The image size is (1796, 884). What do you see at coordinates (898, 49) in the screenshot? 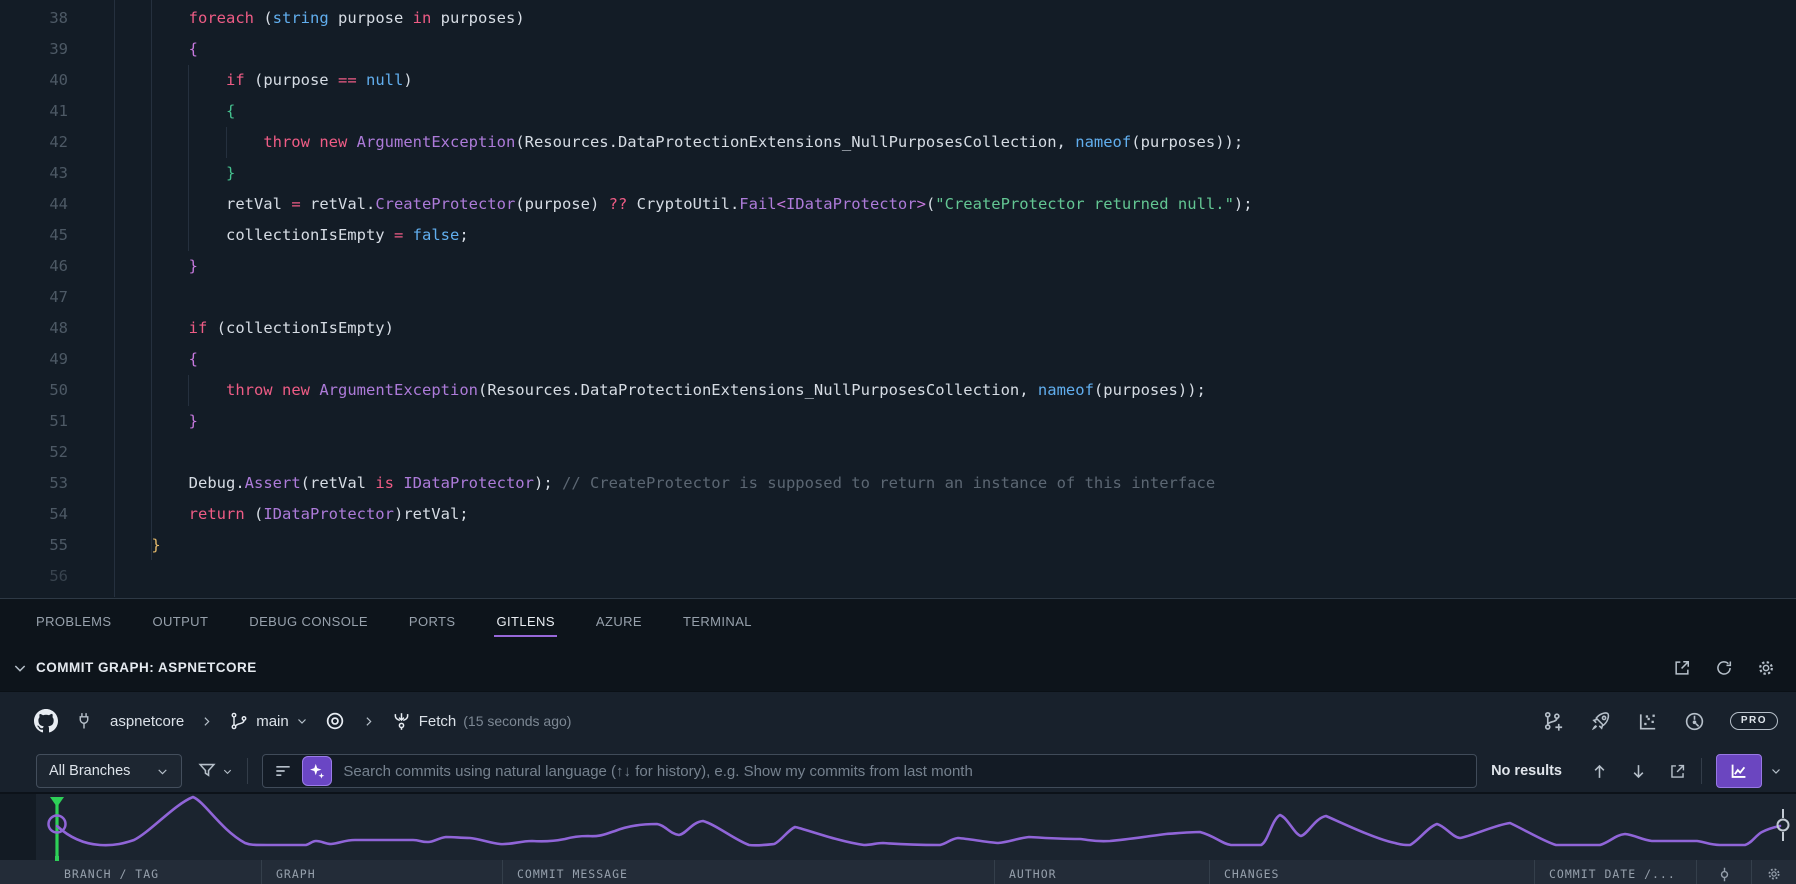
I see `code-line: 39 {` at bounding box center [898, 49].